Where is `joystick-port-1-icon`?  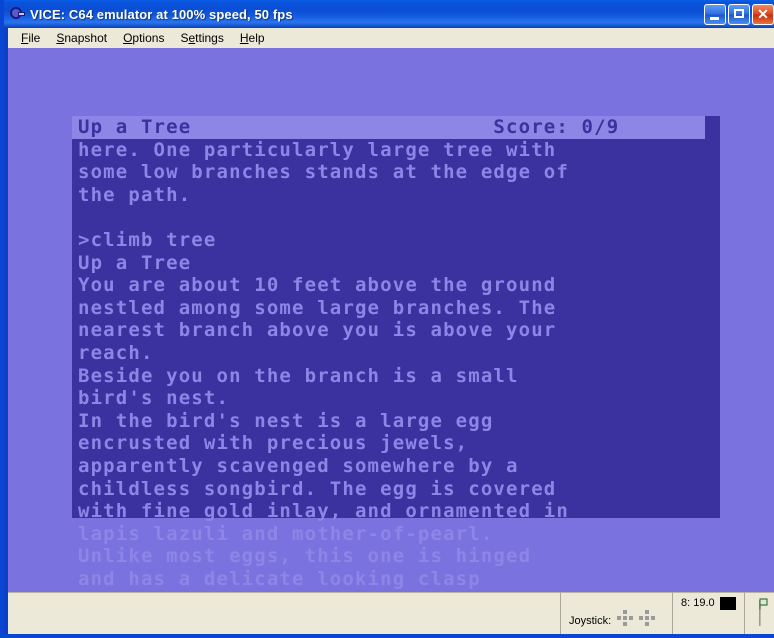 joystick-port-1-icon is located at coordinates (625, 618).